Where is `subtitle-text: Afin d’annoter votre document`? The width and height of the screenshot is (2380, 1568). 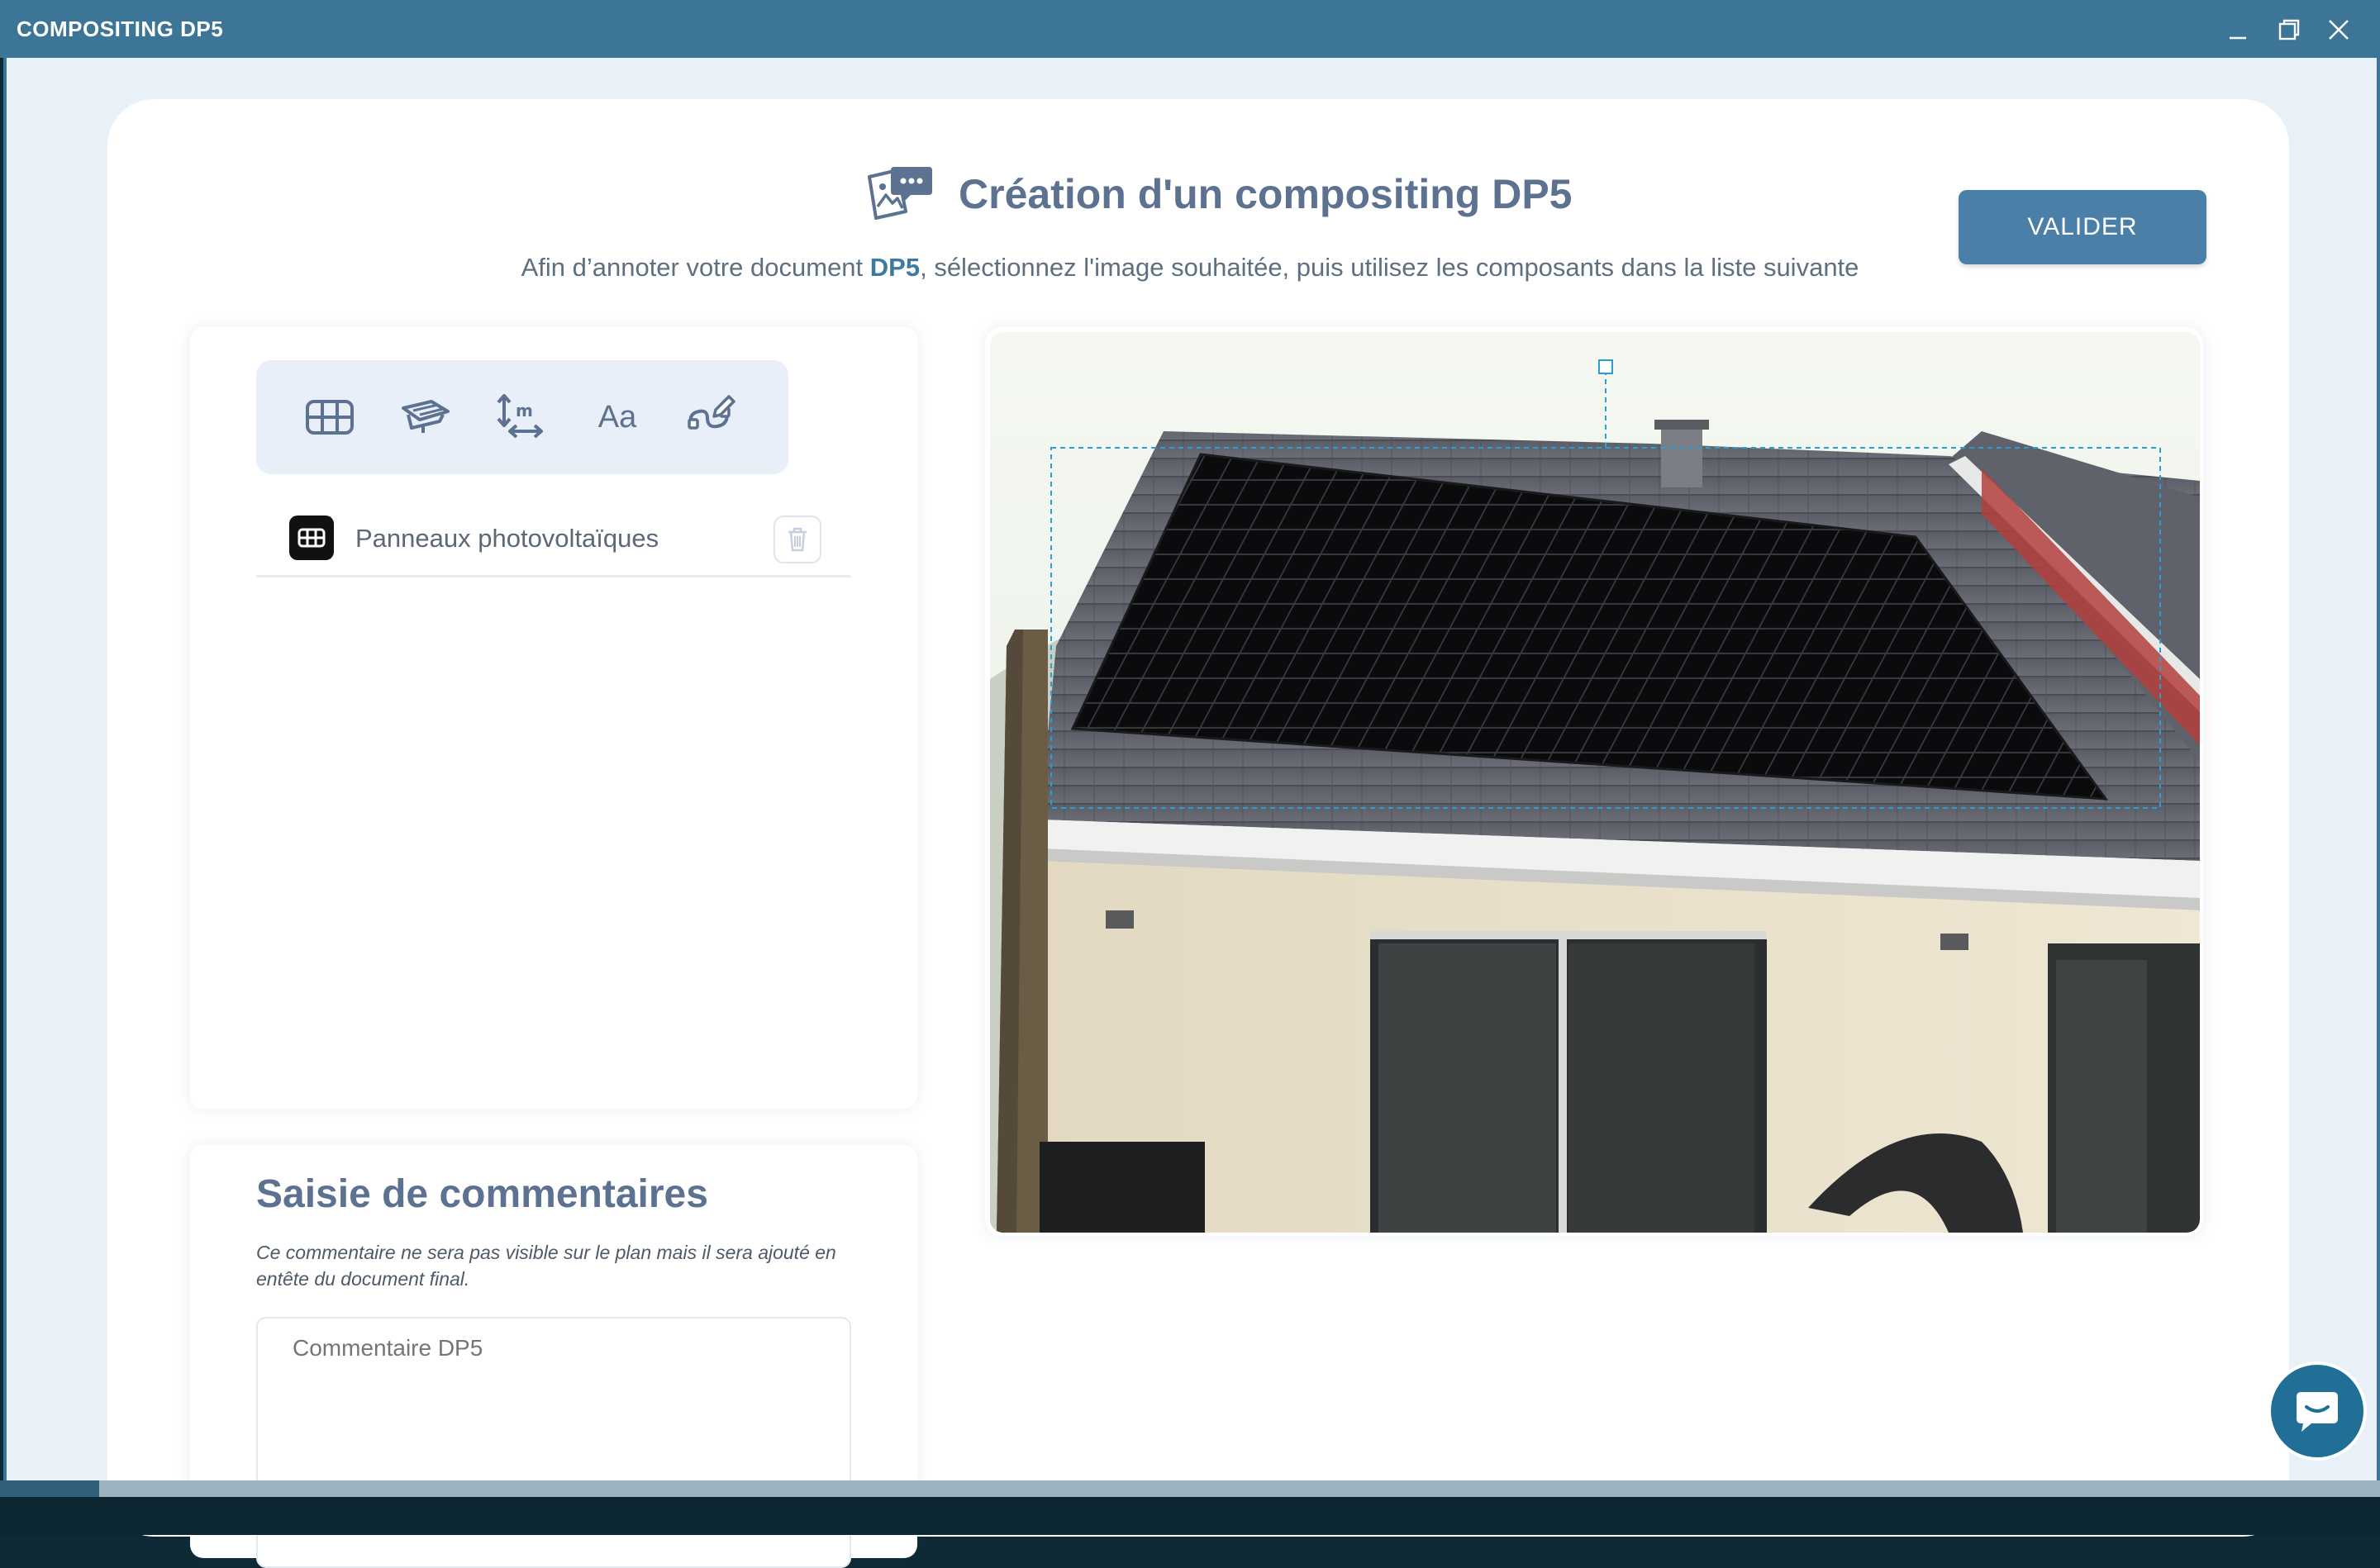
subtitle-text: Afin d’annoter votre document is located at coordinates (695, 267).